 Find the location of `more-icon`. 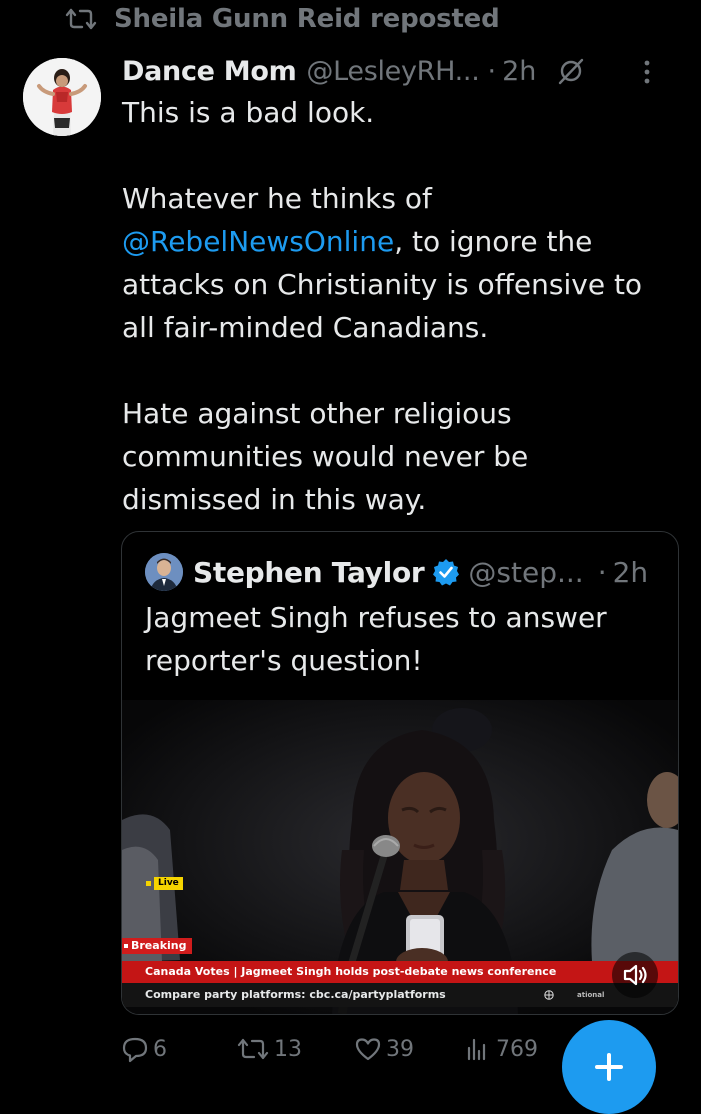

more-icon is located at coordinates (647, 72).